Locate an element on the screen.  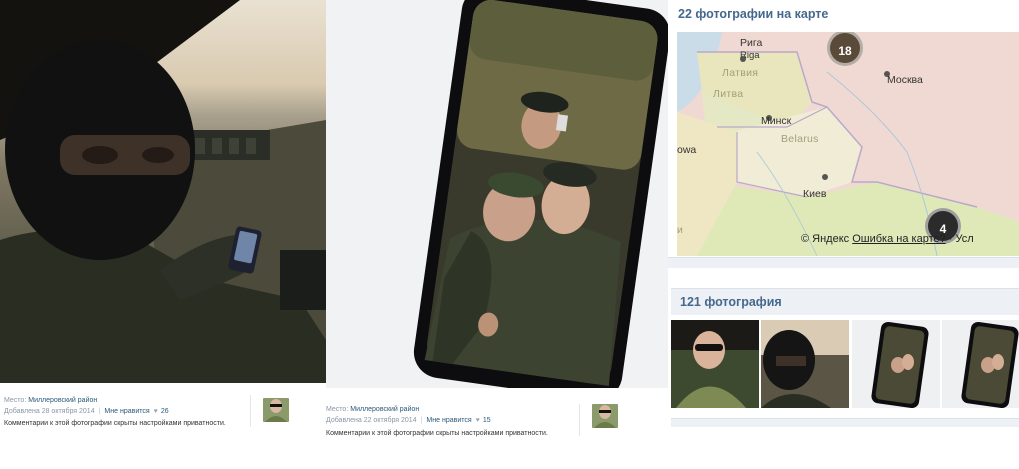
yandex-copyright: © Яндекс is located at coordinates (825, 239).